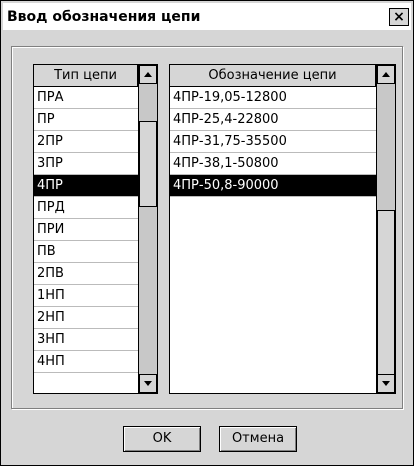  I want to click on list-item-selected: 4ПР, so click(86, 186).